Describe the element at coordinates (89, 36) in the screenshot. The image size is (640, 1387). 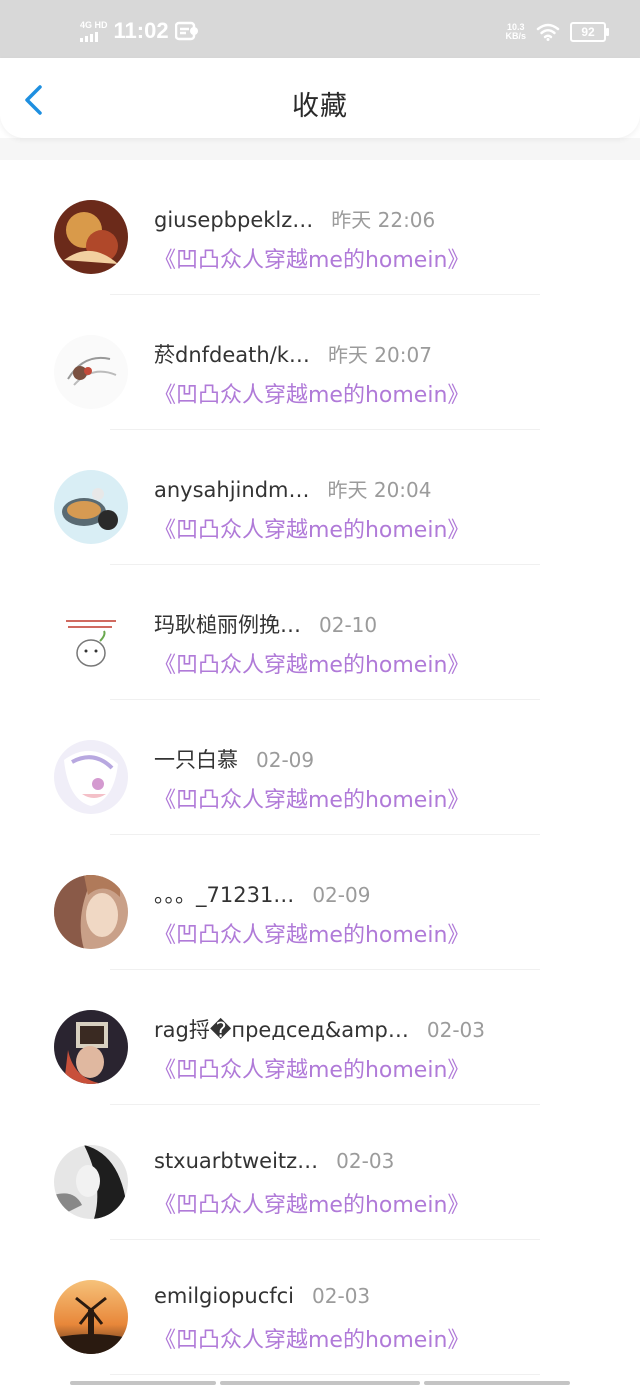
I see `signal-icon` at that location.